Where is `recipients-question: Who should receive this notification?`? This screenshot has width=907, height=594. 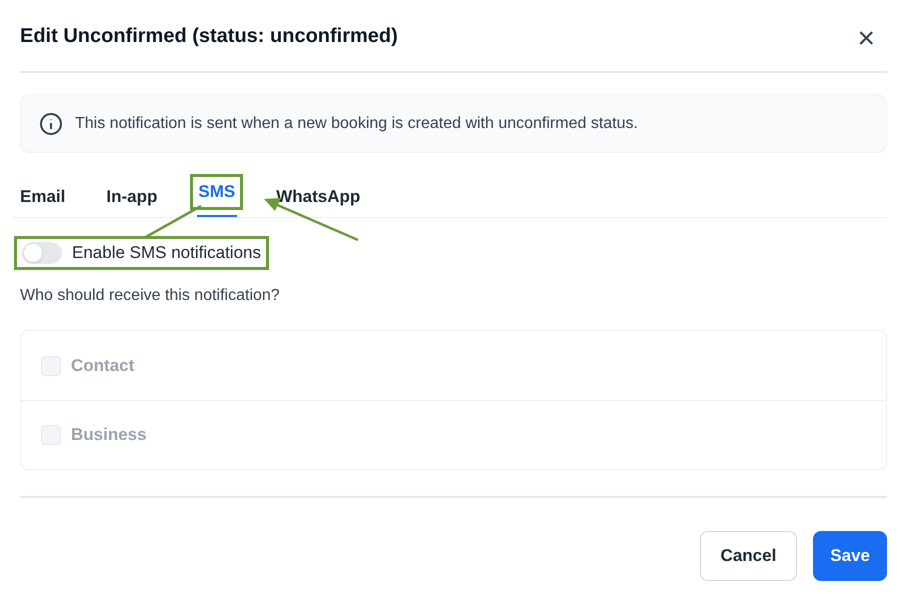
recipients-question: Who should receive this notification? is located at coordinates (150, 296).